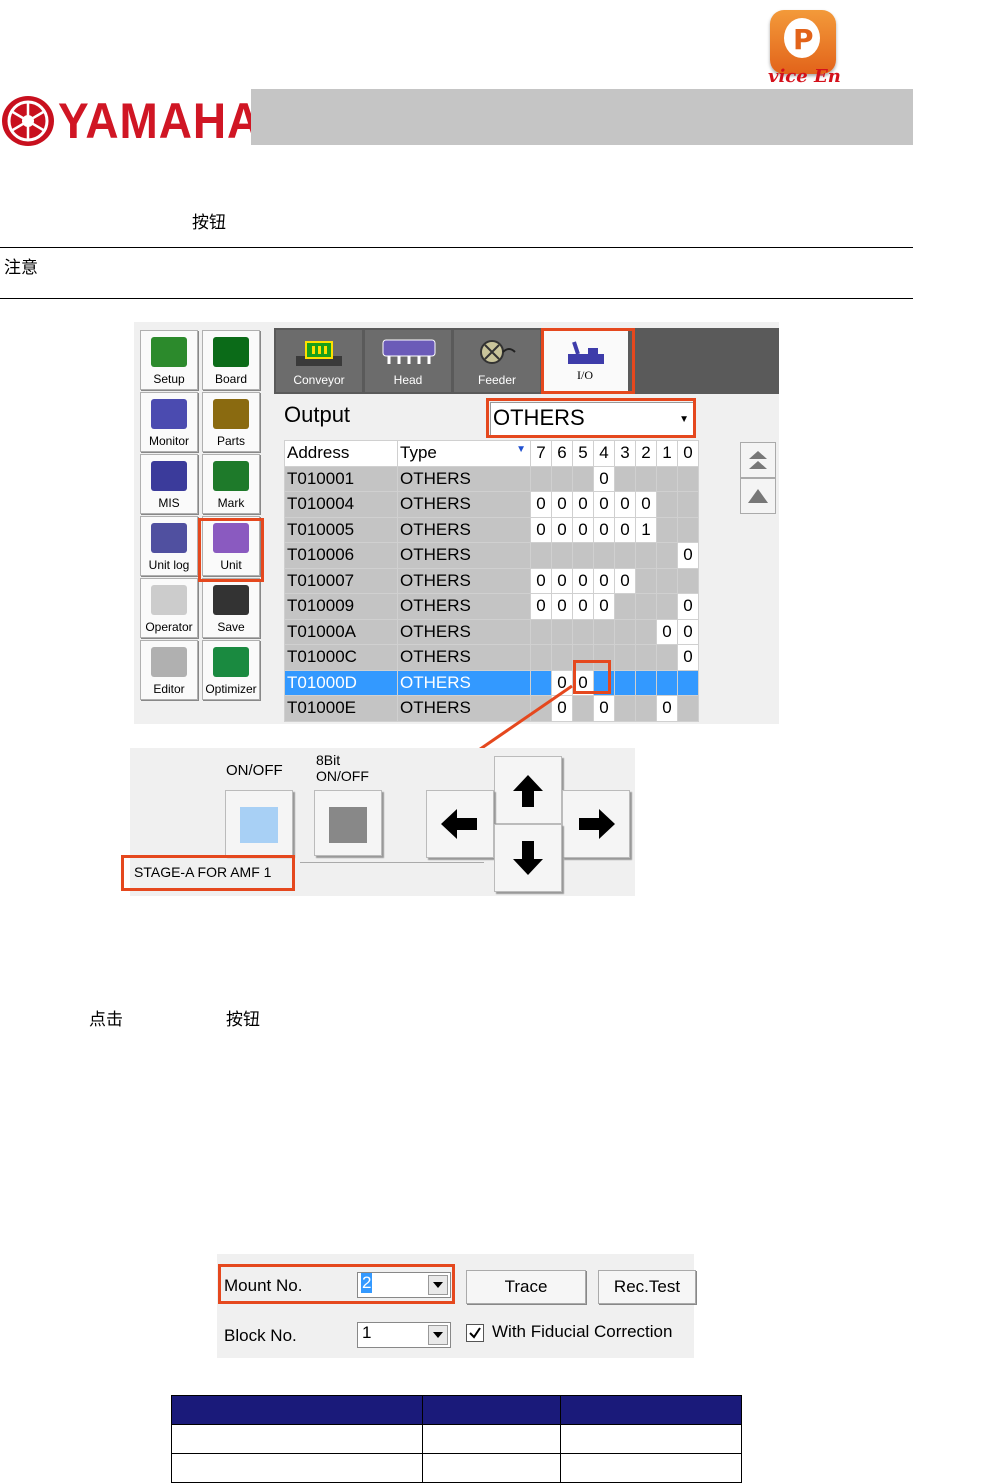 This screenshot has width=1007, height=1484. Describe the element at coordinates (169, 538) in the screenshot. I see `unit-log-icon` at that location.